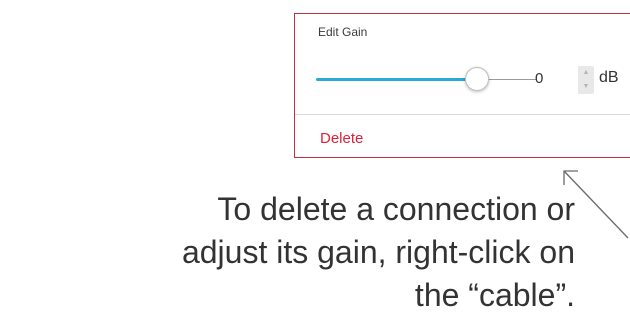 This screenshot has height=332, width=630. I want to click on caption-line: To delete a connection or, so click(396, 209).